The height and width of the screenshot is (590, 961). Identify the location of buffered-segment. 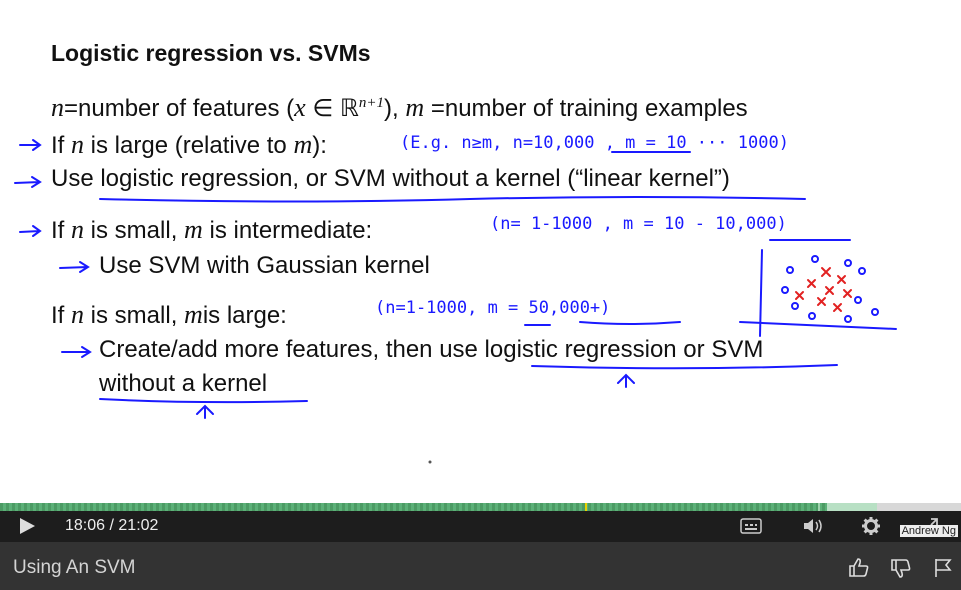
(852, 507).